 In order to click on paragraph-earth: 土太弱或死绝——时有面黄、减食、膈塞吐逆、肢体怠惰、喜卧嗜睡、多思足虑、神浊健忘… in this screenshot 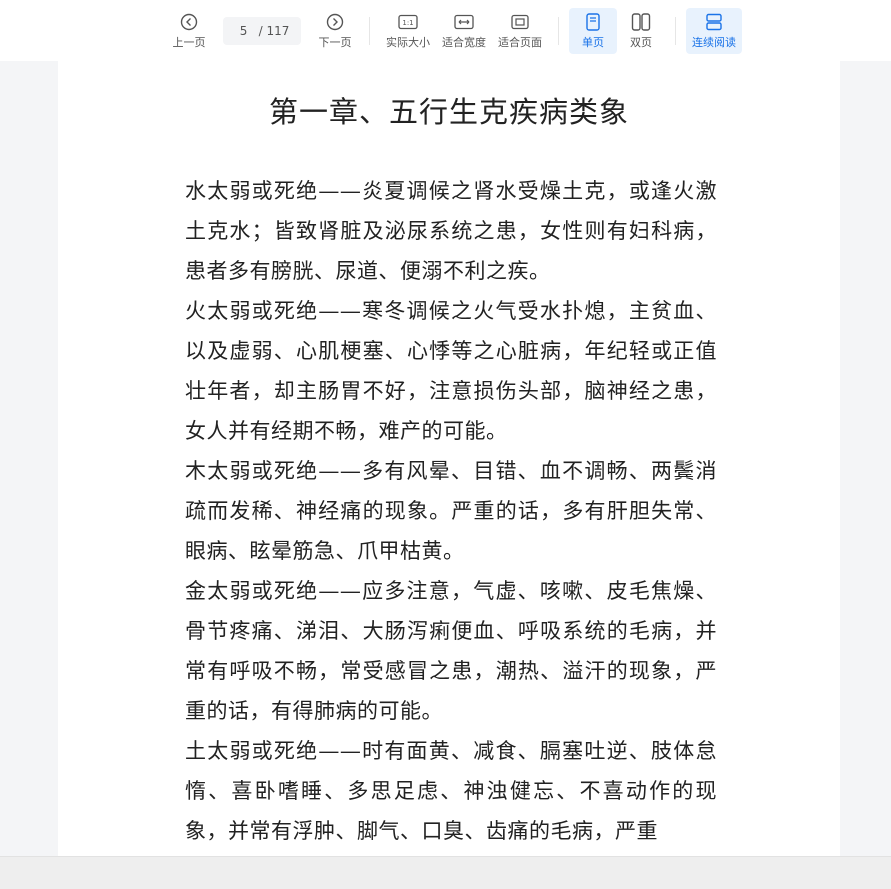, I will do `click(451, 791)`.